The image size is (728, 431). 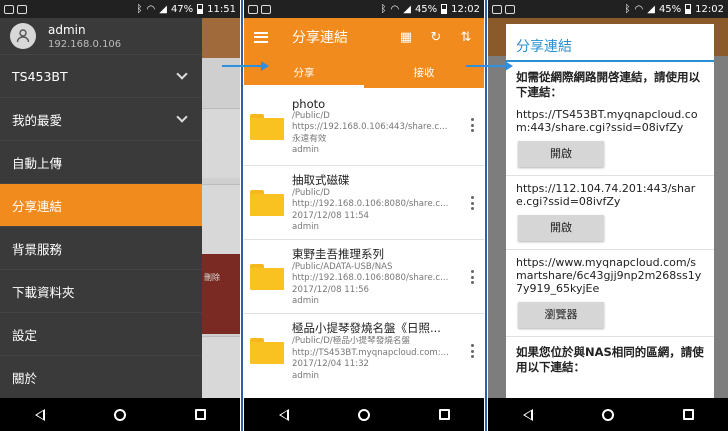 What do you see at coordinates (320, 38) in the screenshot?
I see `page-title: 分享連結` at bounding box center [320, 38].